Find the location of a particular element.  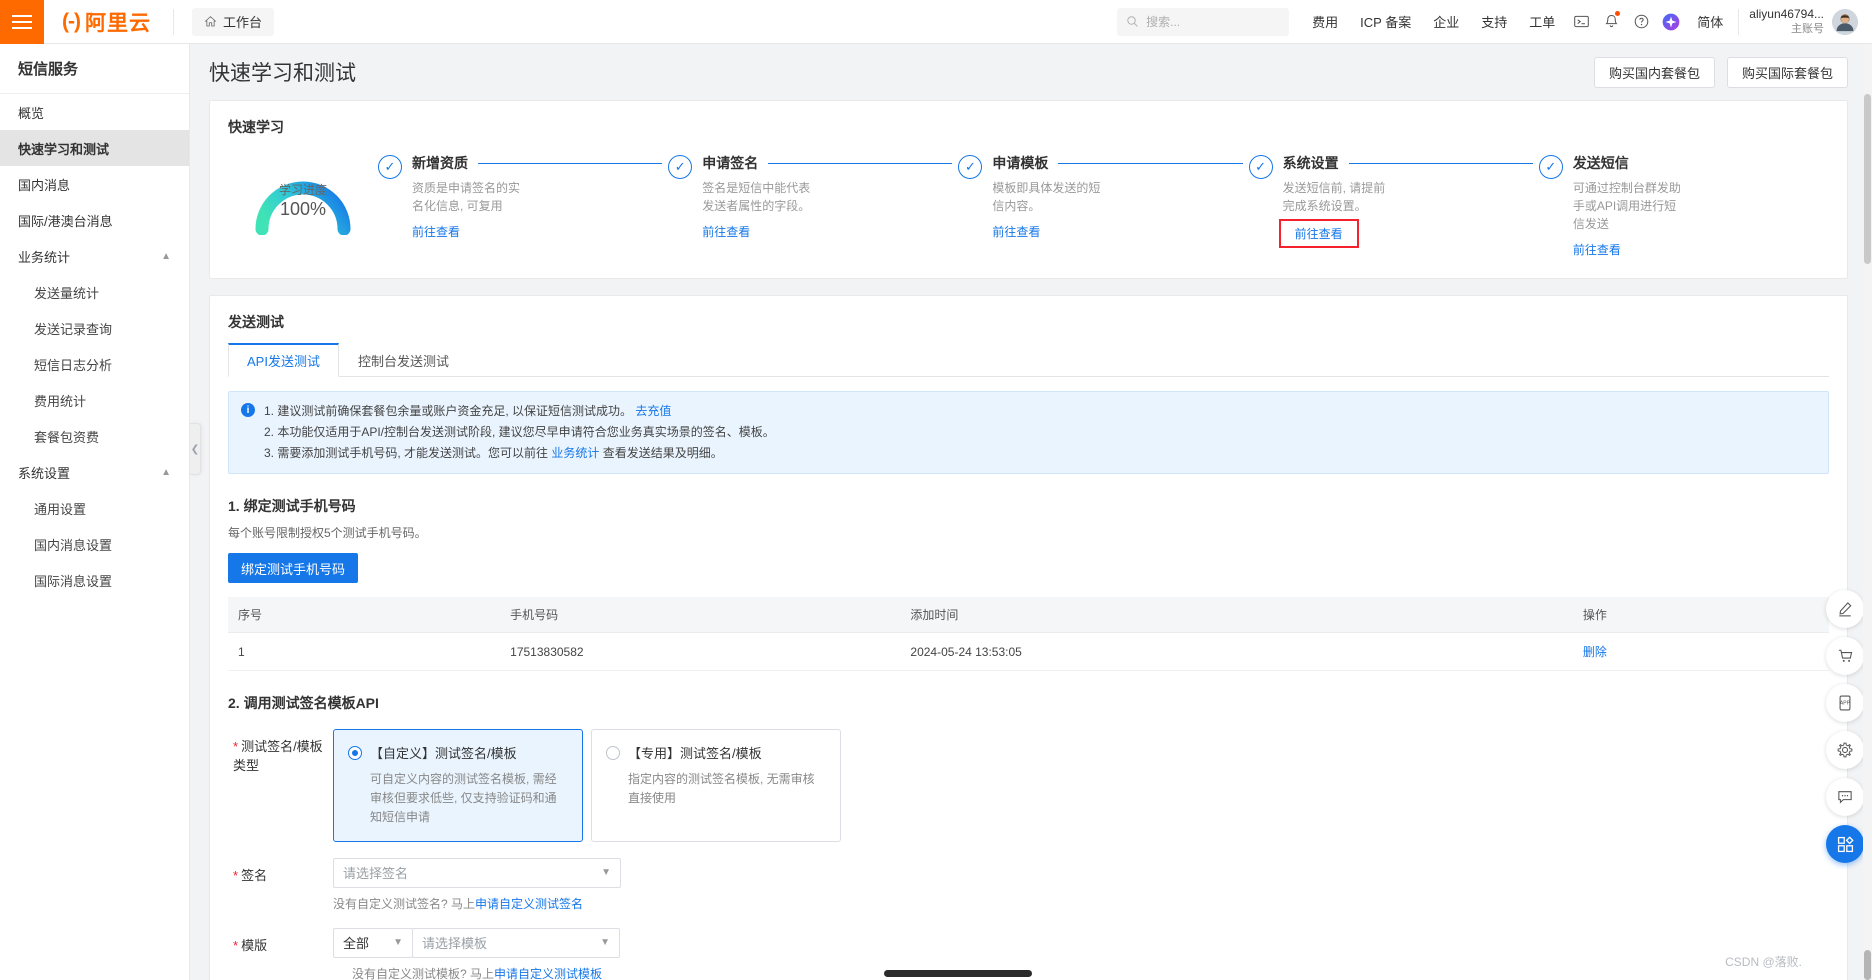

step-link-highlighted: 前往查看 is located at coordinates (1318, 233).